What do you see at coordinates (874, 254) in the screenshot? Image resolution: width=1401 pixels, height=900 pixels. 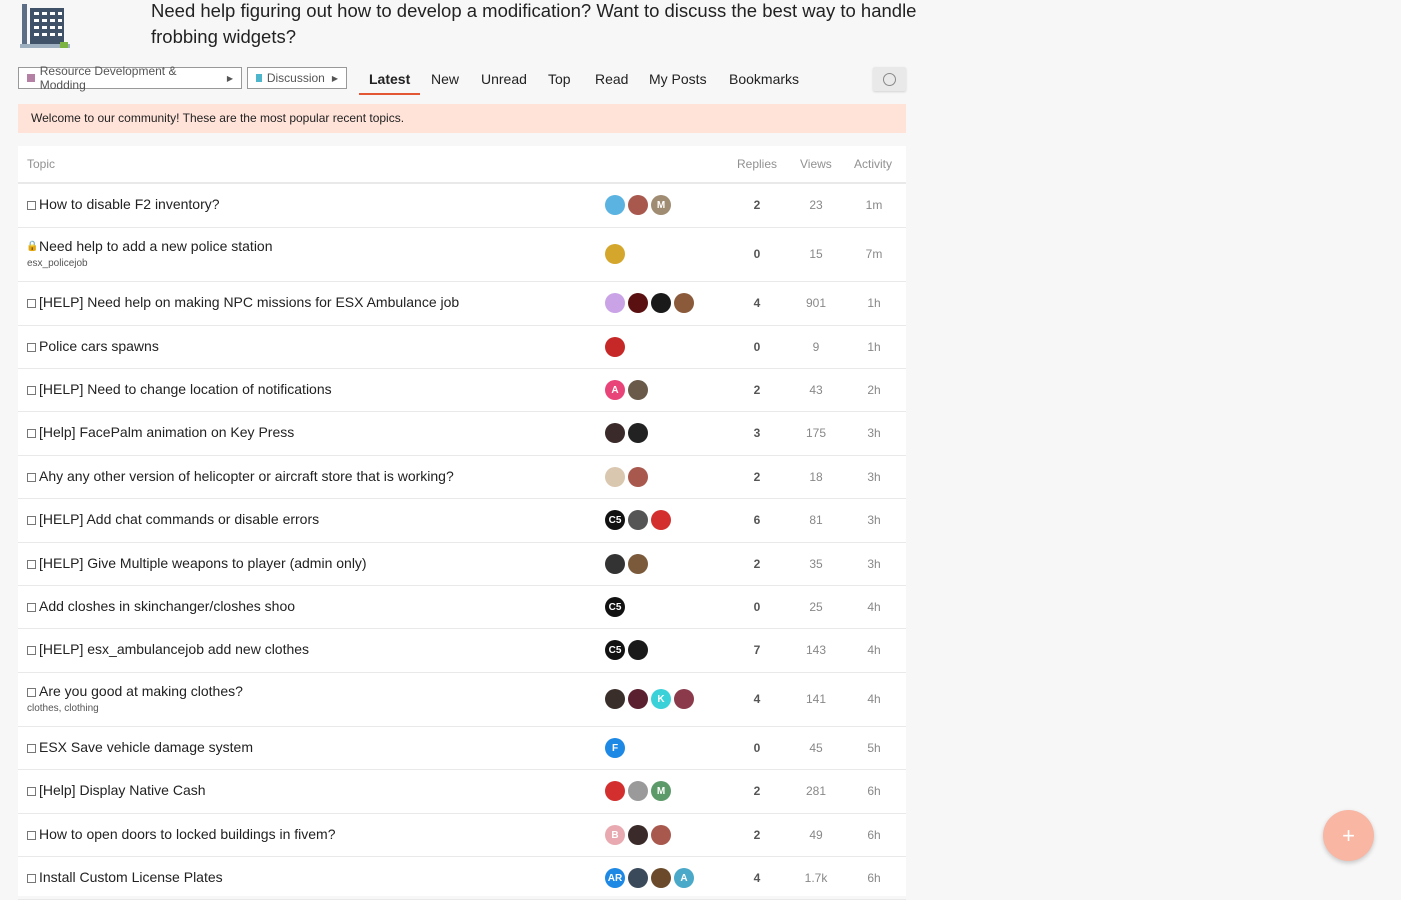 I see `activity-time: 7m` at bounding box center [874, 254].